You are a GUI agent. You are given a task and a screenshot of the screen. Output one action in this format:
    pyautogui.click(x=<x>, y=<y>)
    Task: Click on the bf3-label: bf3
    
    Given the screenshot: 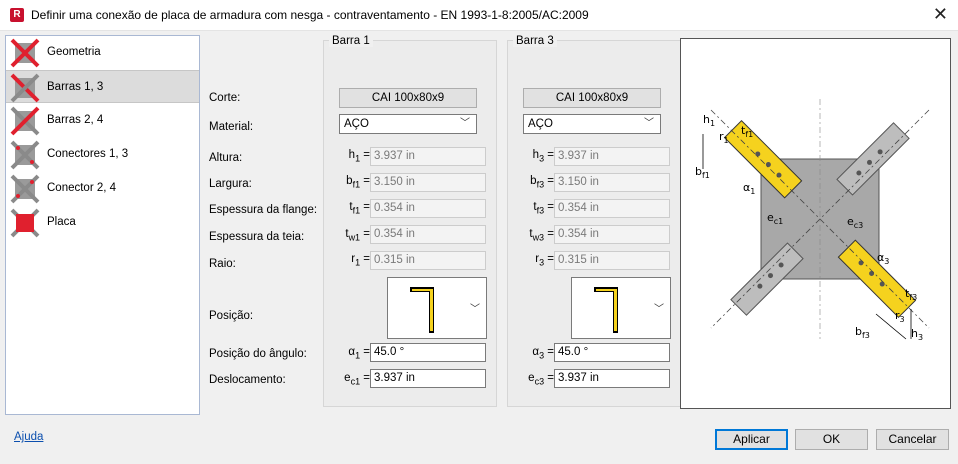 What is the action you would take?
    pyautogui.click(x=862, y=332)
    